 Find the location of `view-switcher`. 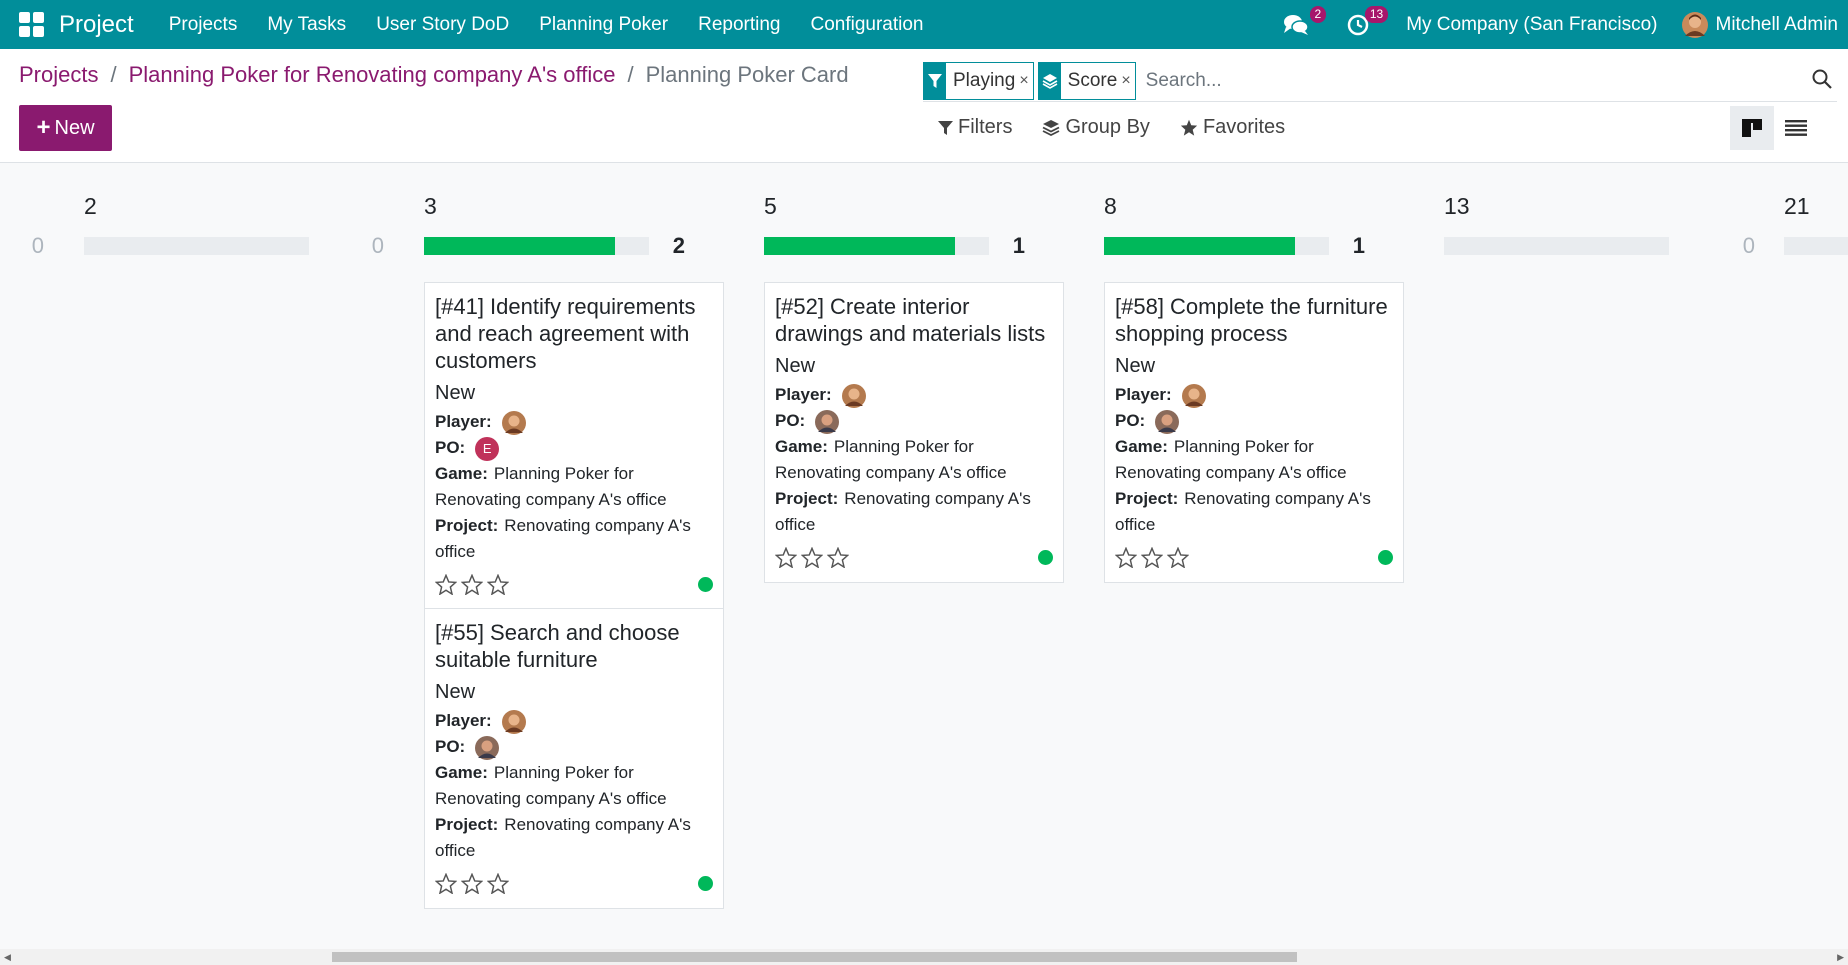

view-switcher is located at coordinates (1774, 128).